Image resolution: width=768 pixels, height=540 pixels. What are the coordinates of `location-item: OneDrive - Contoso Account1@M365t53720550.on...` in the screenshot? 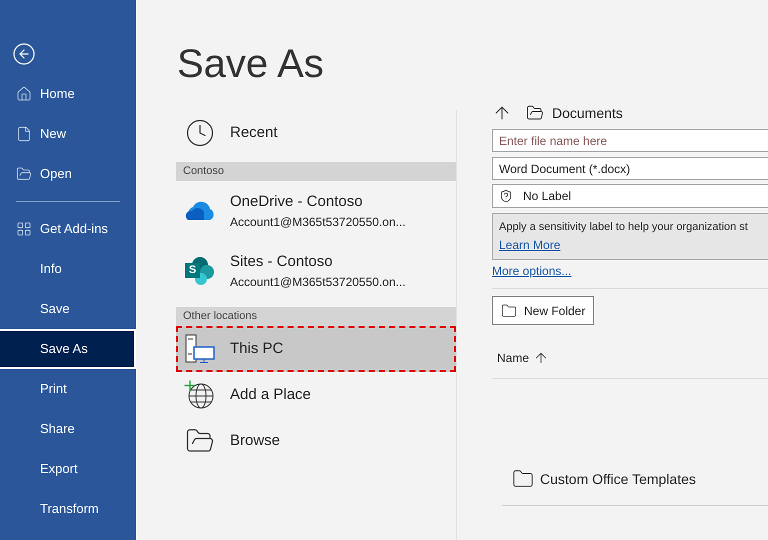 It's located at (316, 211).